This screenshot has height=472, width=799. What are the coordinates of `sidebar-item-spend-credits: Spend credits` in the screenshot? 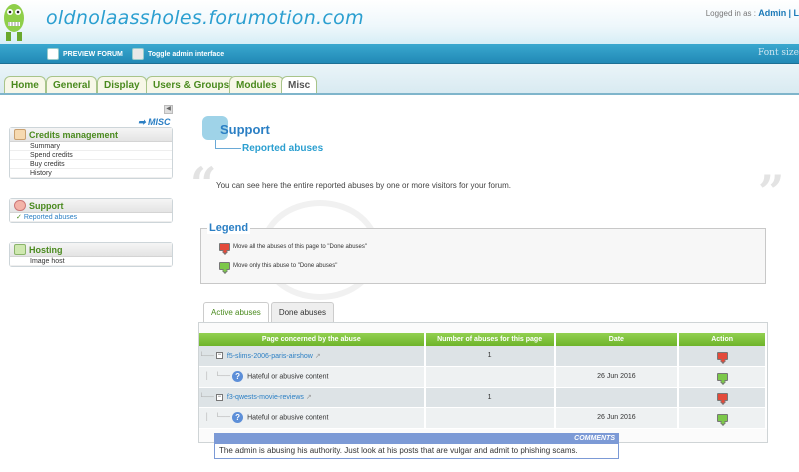 It's located at (91, 155).